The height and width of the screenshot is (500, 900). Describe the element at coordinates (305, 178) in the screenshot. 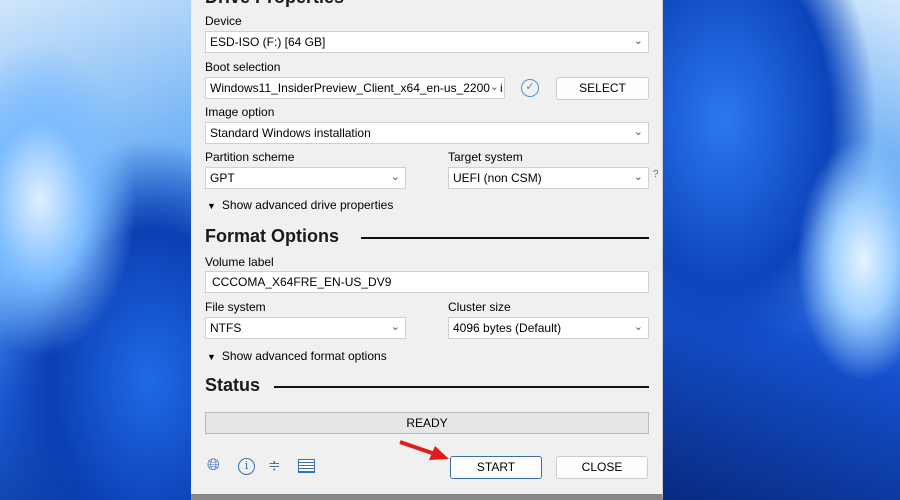

I see `partition-scheme-dropdown: GPT ⌄` at that location.